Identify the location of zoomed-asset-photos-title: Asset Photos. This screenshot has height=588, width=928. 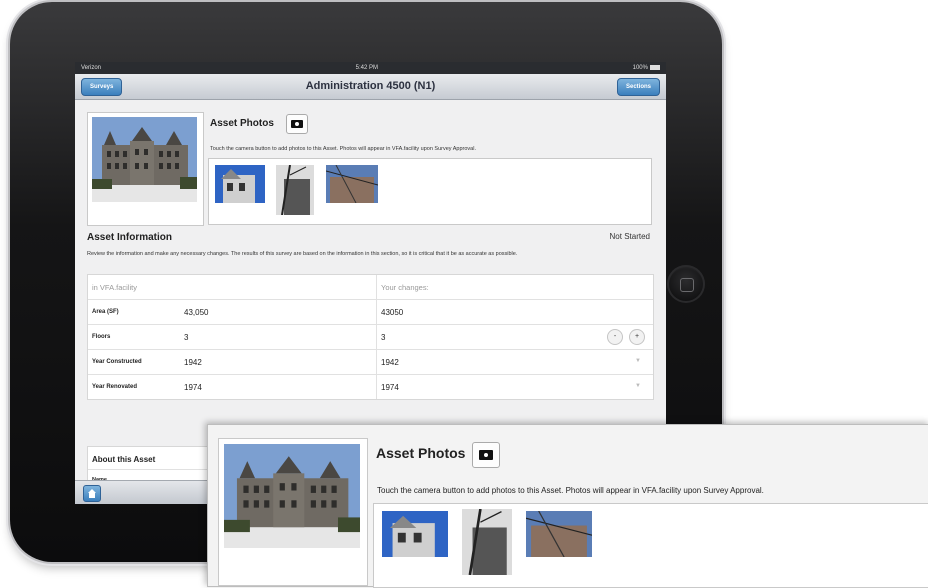
(421, 453).